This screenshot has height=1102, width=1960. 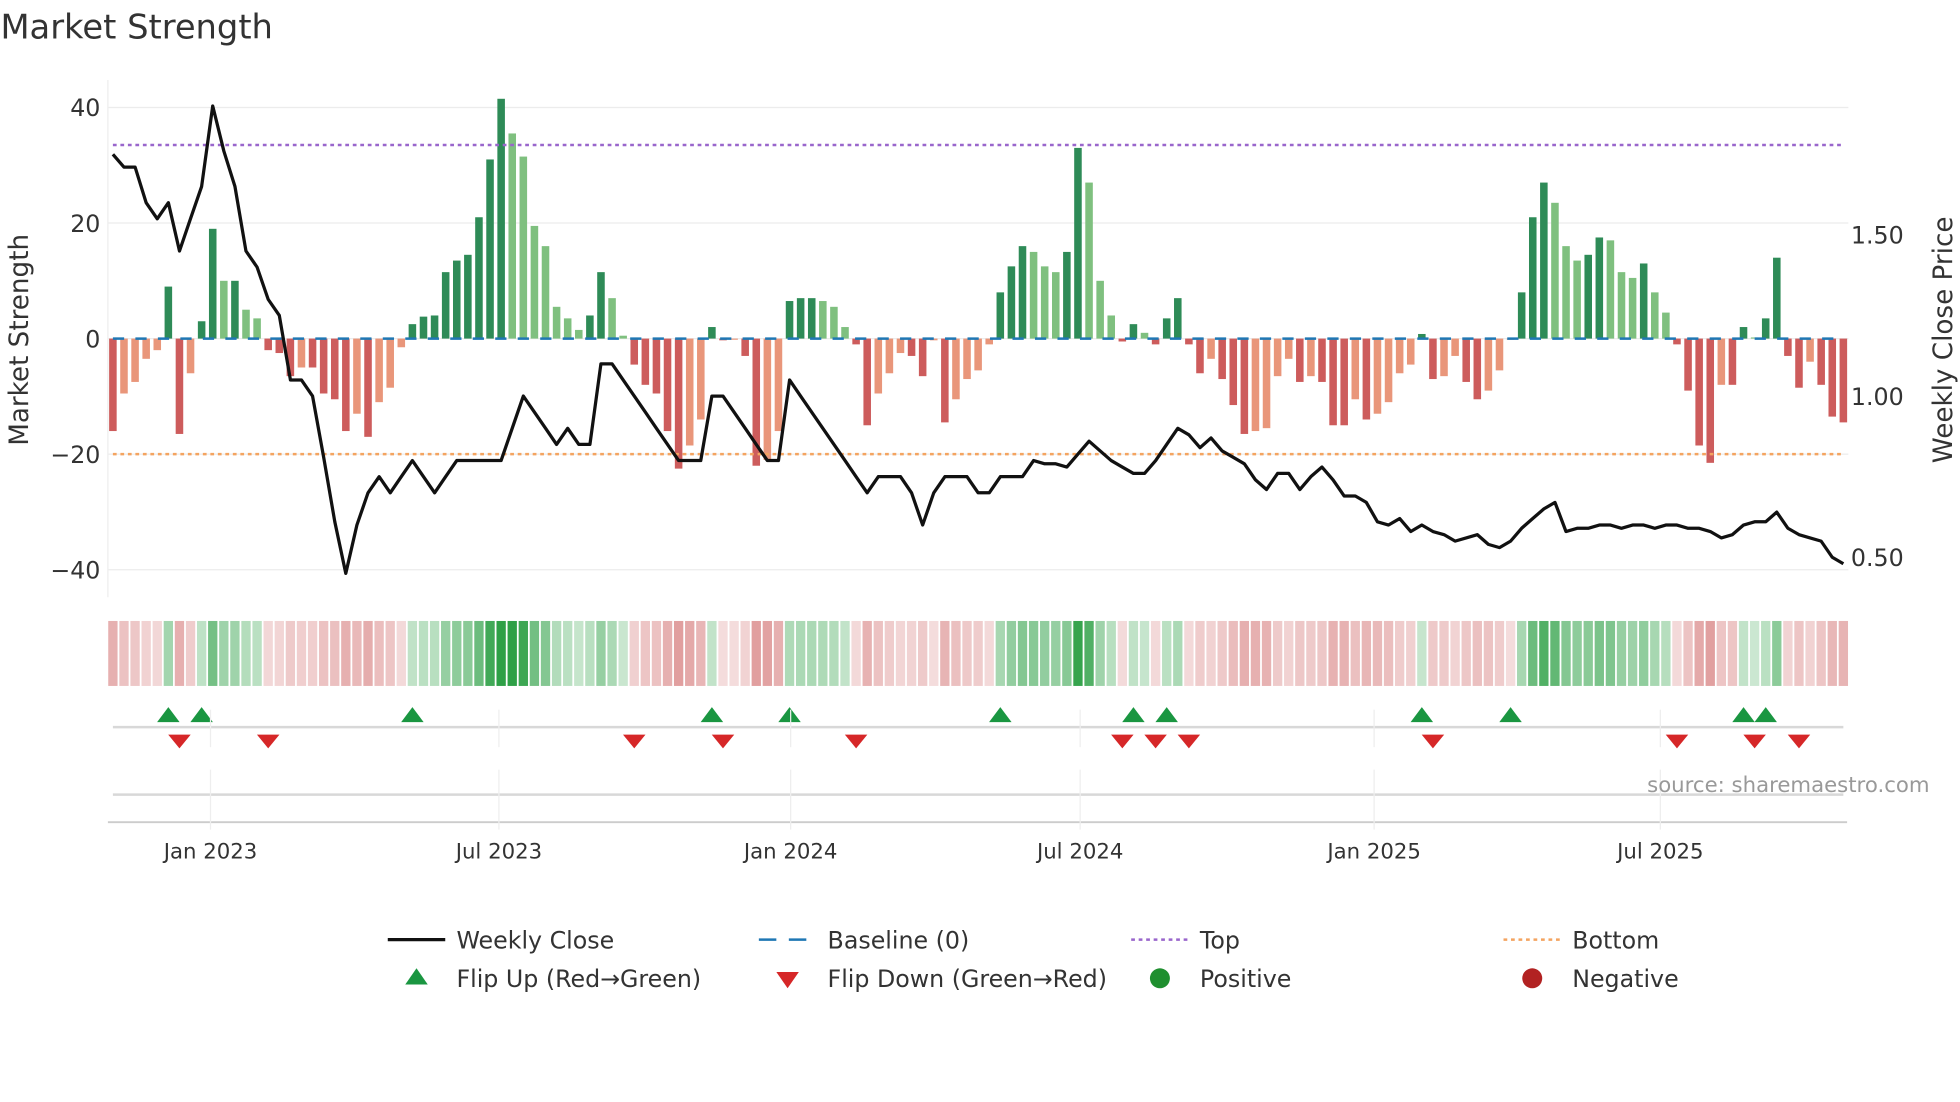 What do you see at coordinates (941, 979) in the screenshot?
I see `legend-item: Flip Down (Green→Red)` at bounding box center [941, 979].